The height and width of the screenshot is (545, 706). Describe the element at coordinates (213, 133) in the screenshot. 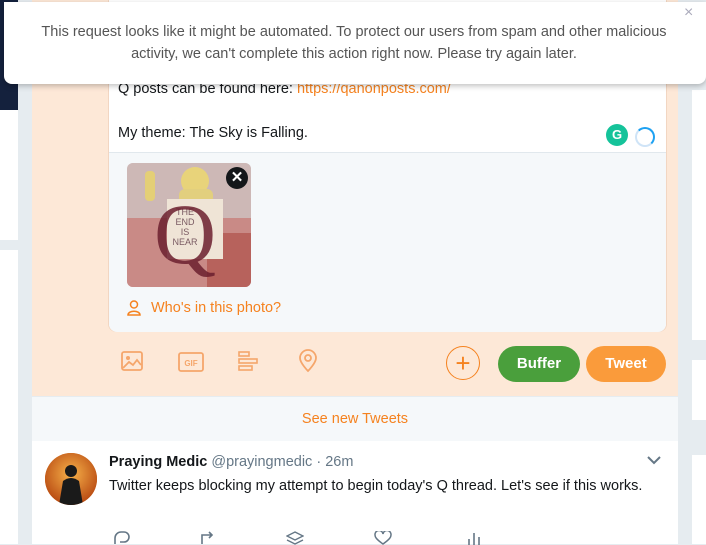

I see `editor-text-line: My theme: The Sky is Falling.` at that location.